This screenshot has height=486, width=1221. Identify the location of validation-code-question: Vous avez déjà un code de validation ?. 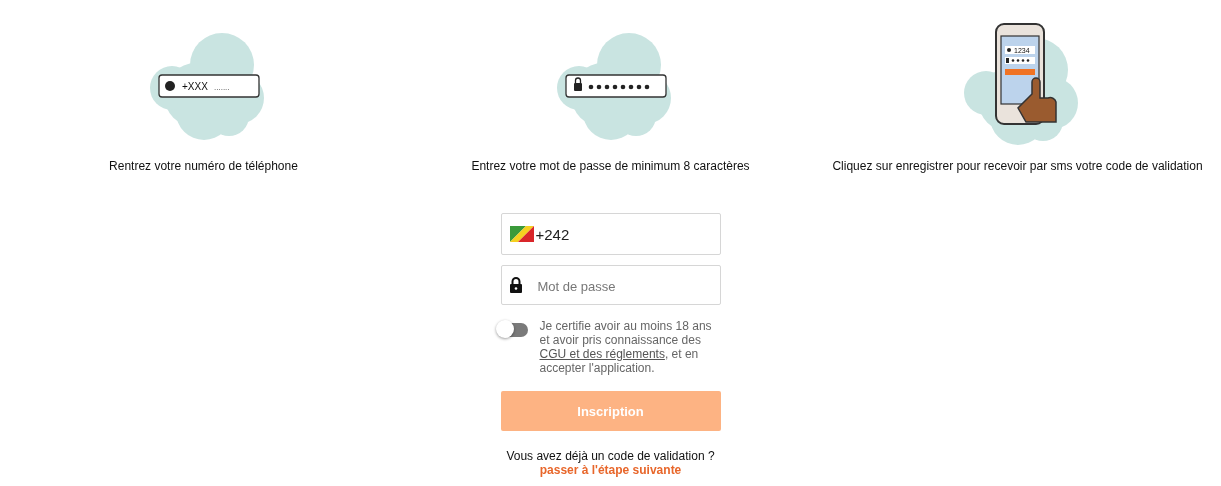
(610, 456).